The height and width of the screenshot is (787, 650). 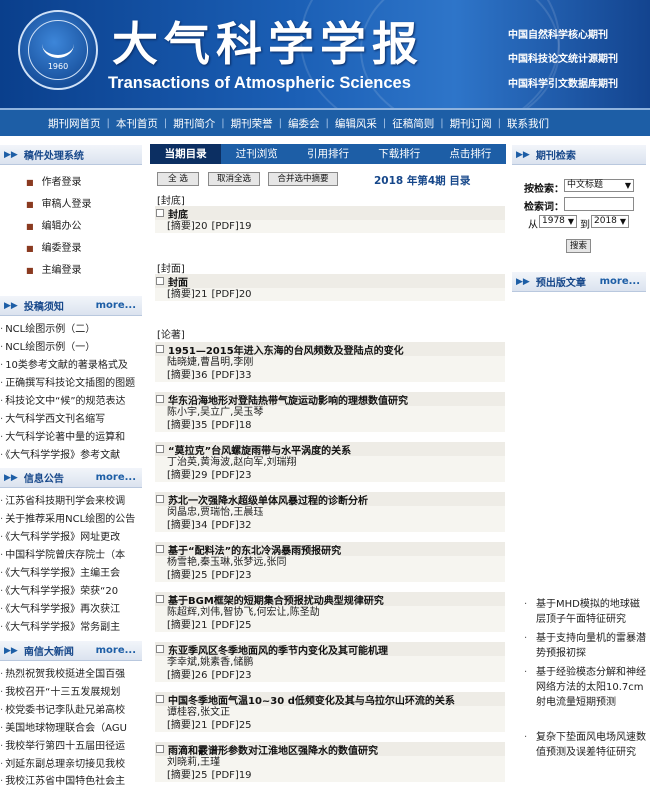 What do you see at coordinates (54, 246) in the screenshot?
I see `login-board-member: ■ 编委登录` at bounding box center [54, 246].